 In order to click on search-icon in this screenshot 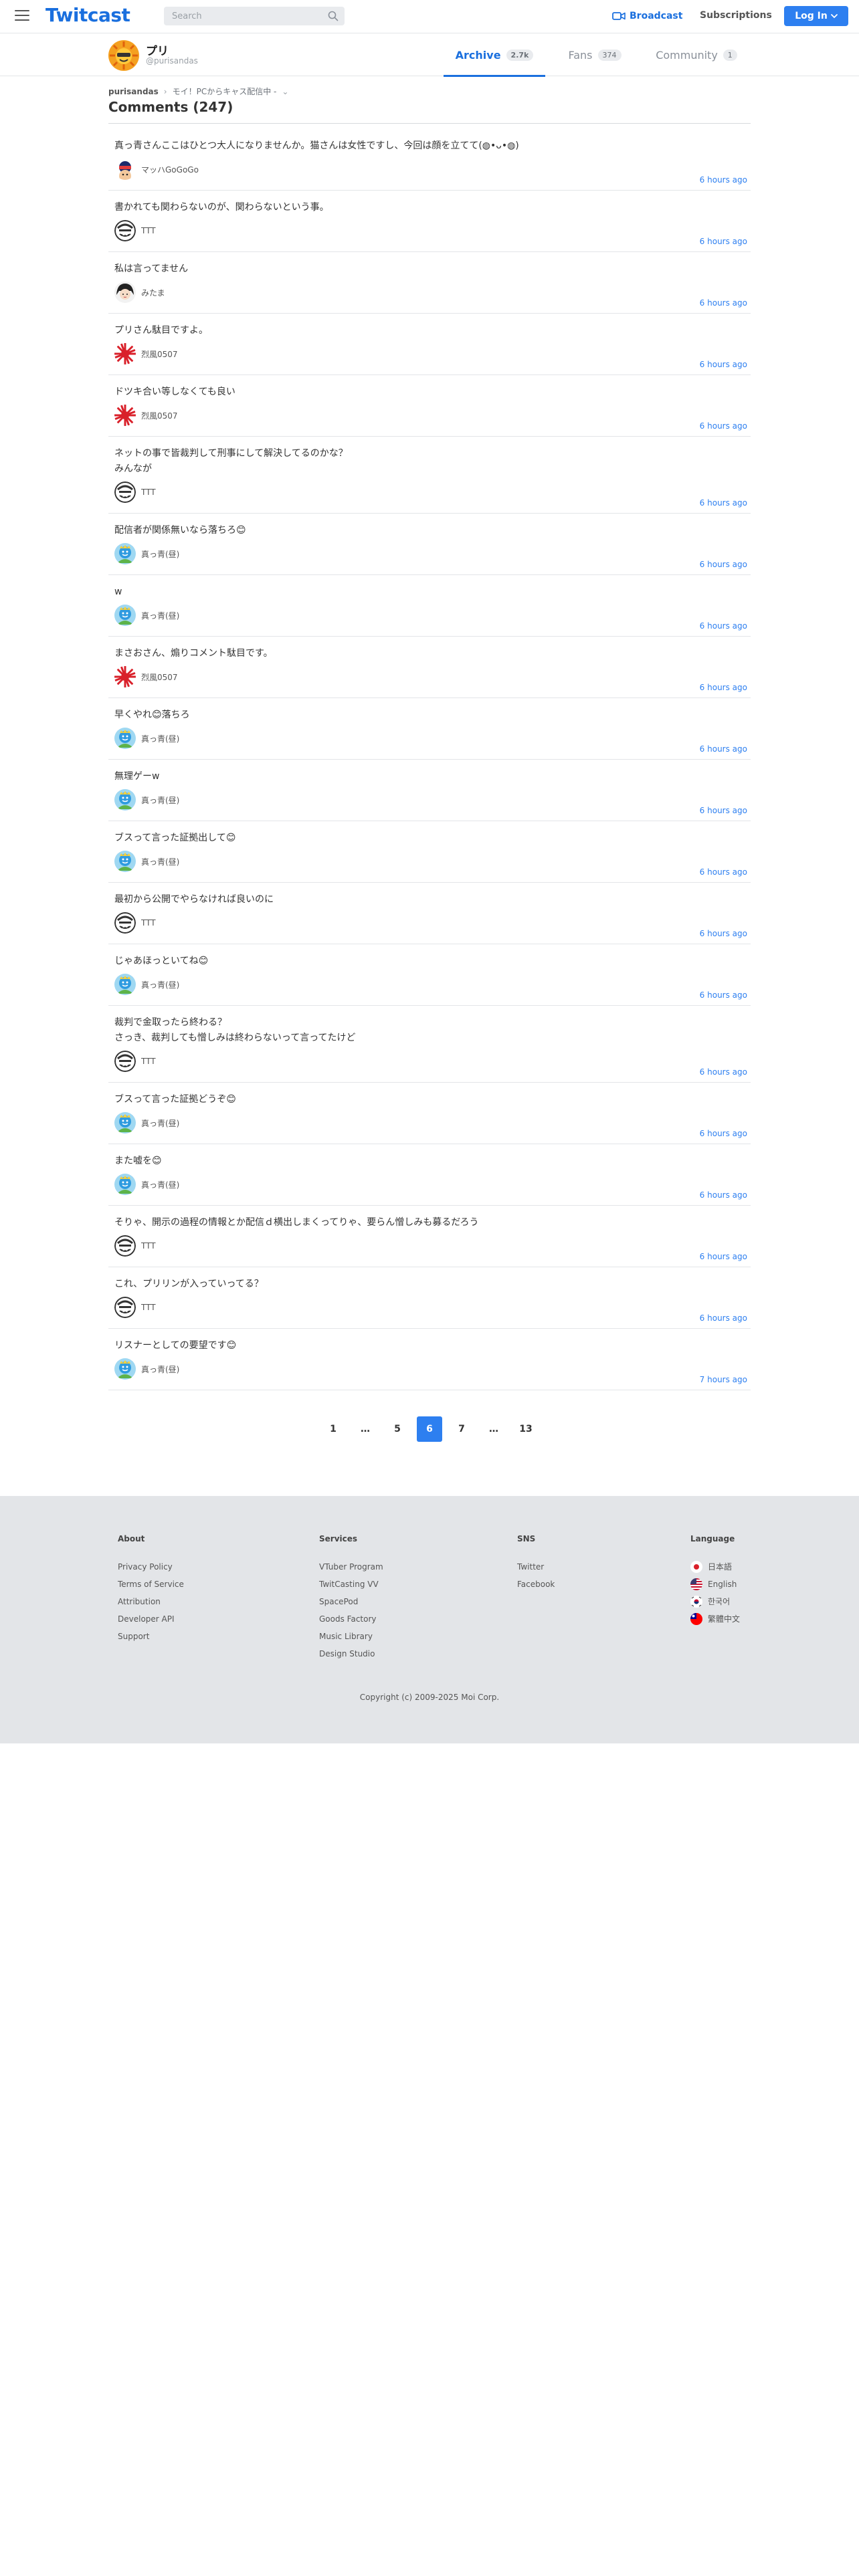, I will do `click(333, 16)`.